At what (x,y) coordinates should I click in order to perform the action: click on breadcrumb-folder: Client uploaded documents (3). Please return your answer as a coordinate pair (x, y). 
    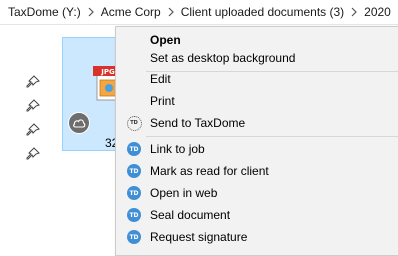
    Looking at the image, I should click on (262, 12).